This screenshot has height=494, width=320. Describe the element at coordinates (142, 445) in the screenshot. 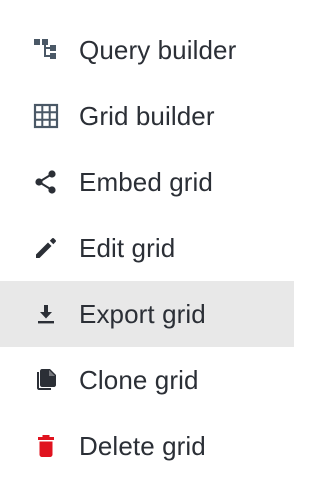

I see `menu-item-label: Delete grid` at that location.